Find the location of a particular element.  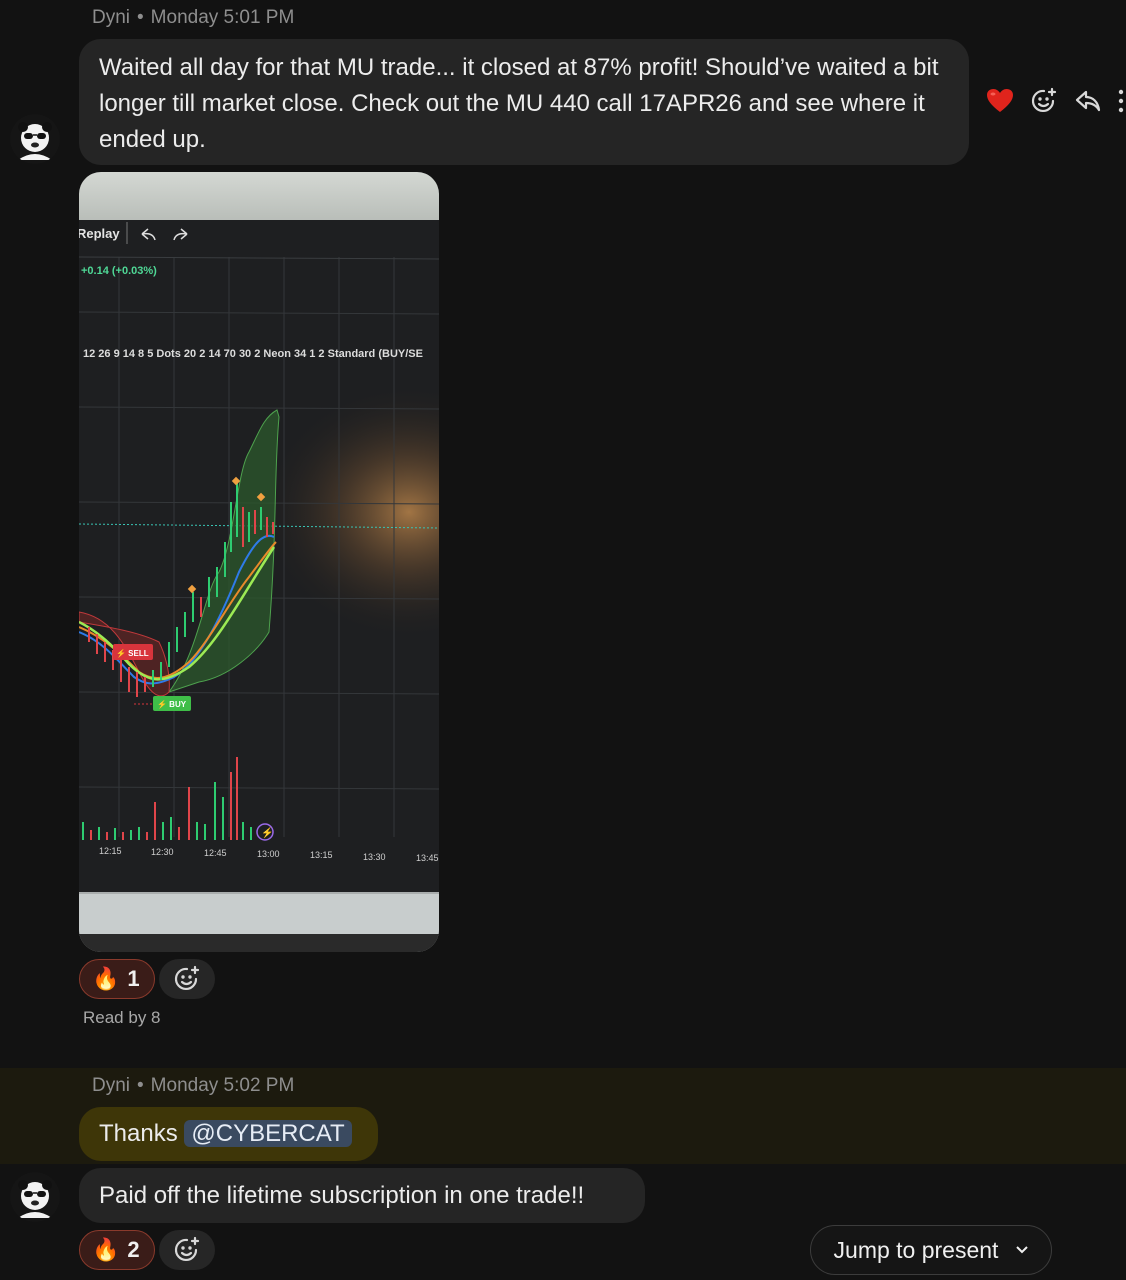

chevron-down-icon is located at coordinates (1022, 1250).